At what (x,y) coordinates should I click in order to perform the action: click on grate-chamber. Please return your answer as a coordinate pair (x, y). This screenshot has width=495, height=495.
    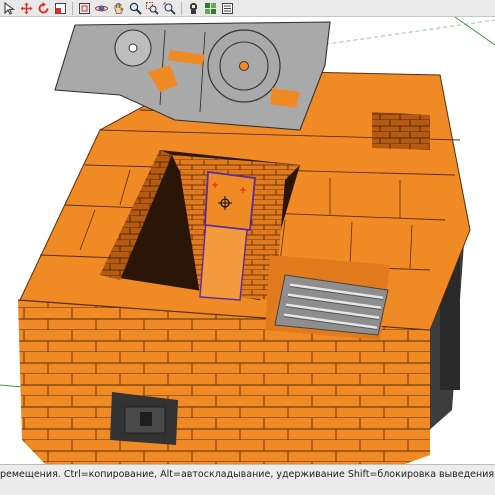
    Looking at the image, I should click on (327, 297).